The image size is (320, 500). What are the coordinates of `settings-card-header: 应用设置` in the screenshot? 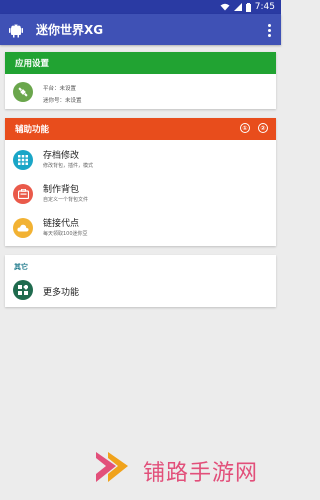 It's located at (140, 63).